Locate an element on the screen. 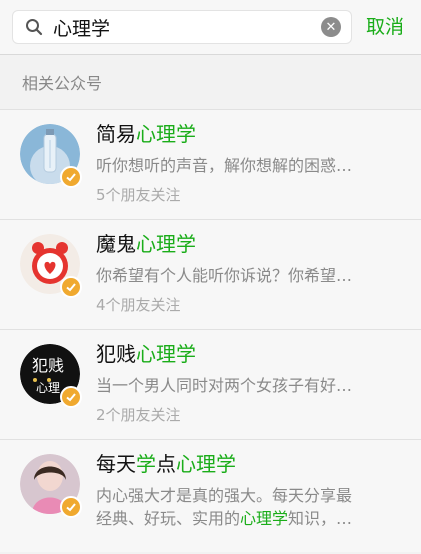  clear-icon: ✕ is located at coordinates (331, 27).